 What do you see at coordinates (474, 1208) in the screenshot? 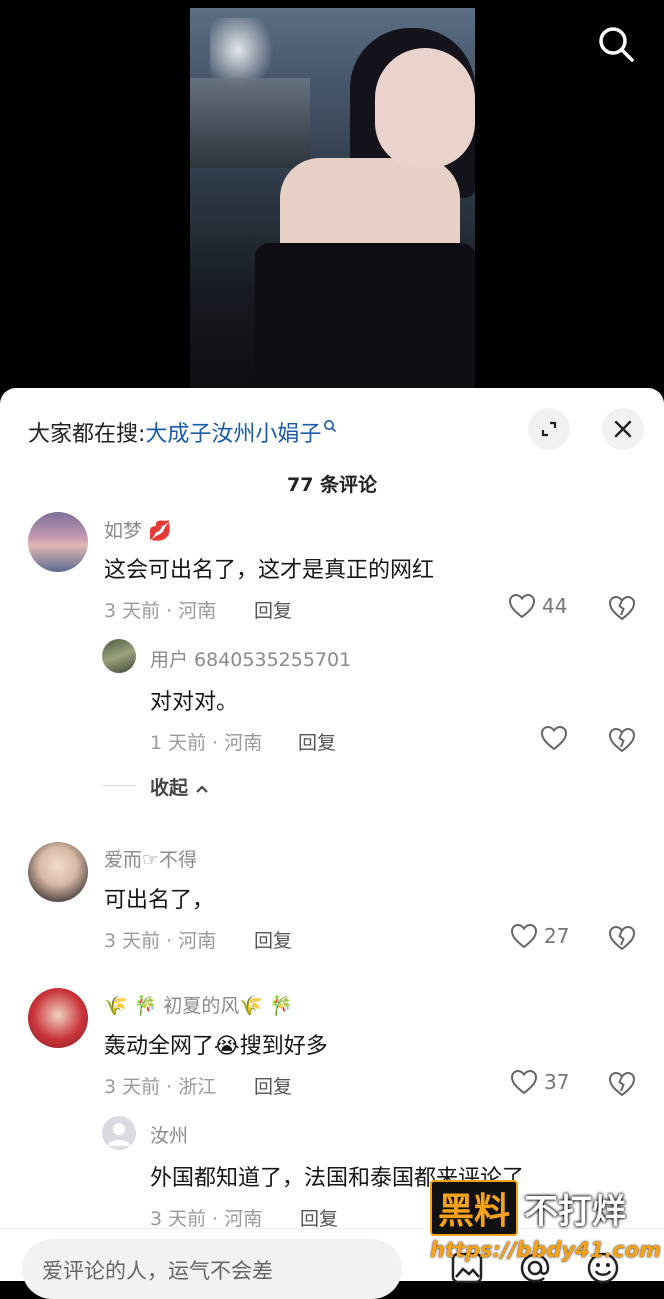
I see `watermark-logo: 黑料` at bounding box center [474, 1208].